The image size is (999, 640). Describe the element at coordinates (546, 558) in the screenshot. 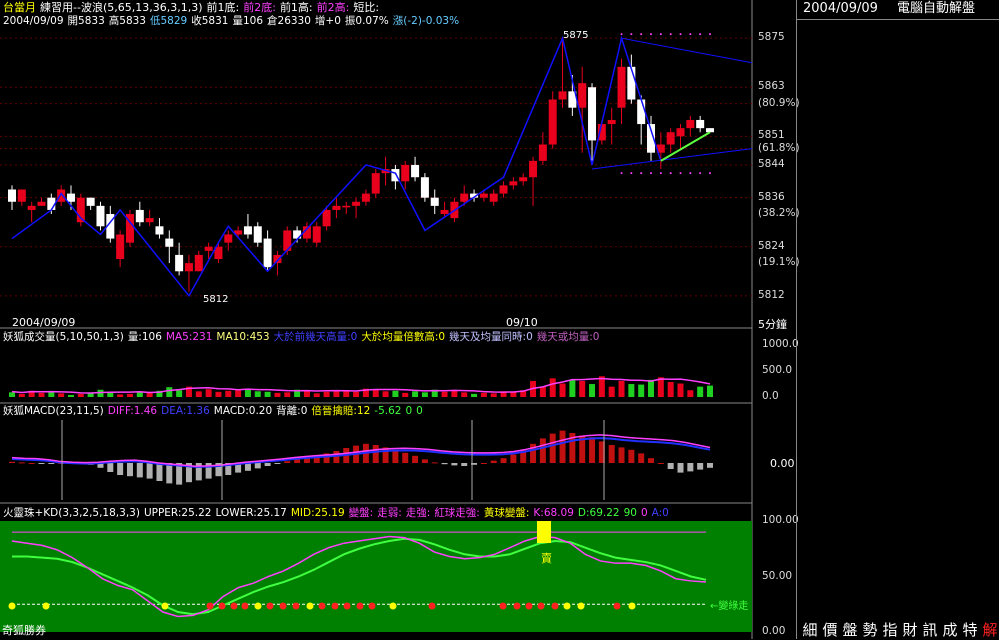

I see `sell-mark: 賣` at that location.